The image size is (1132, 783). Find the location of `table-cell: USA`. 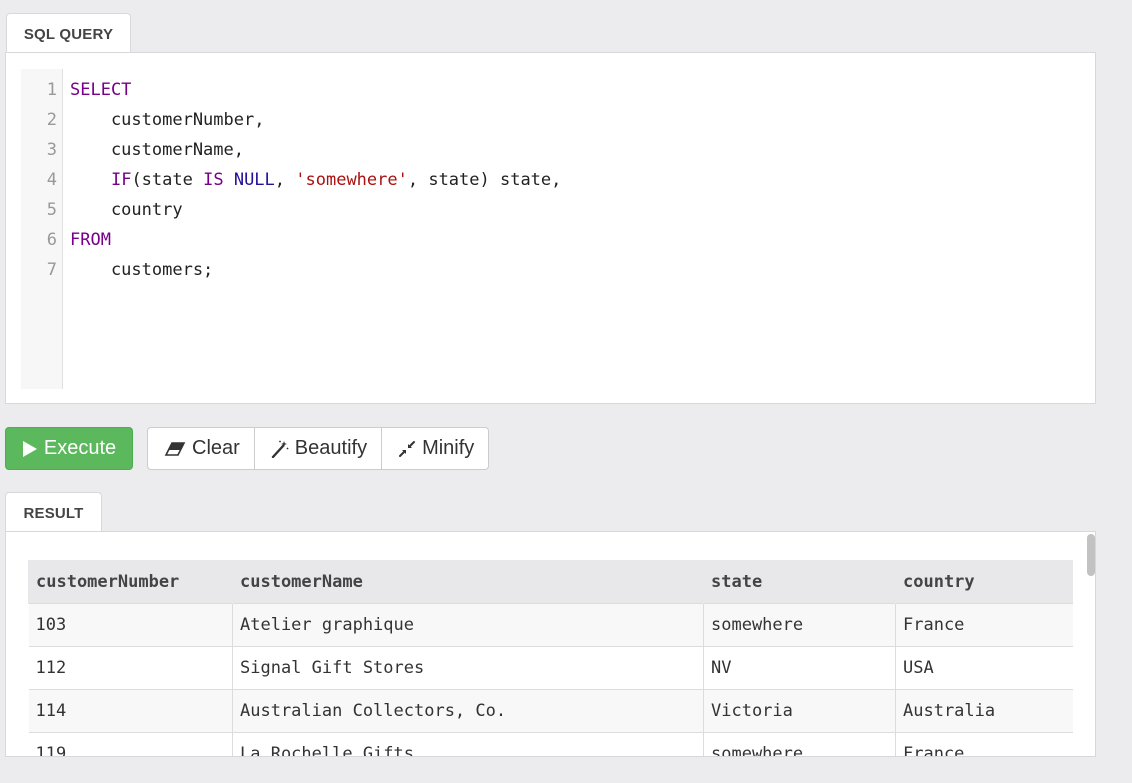

table-cell: USA is located at coordinates (984, 668).